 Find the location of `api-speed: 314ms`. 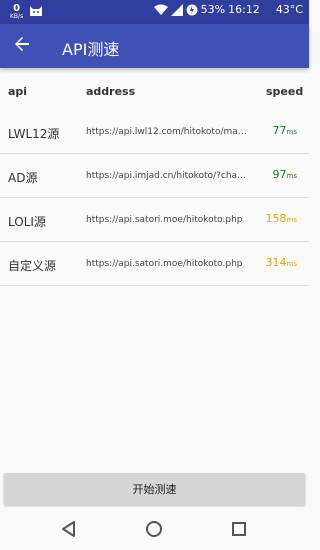

api-speed: 314ms is located at coordinates (281, 262).